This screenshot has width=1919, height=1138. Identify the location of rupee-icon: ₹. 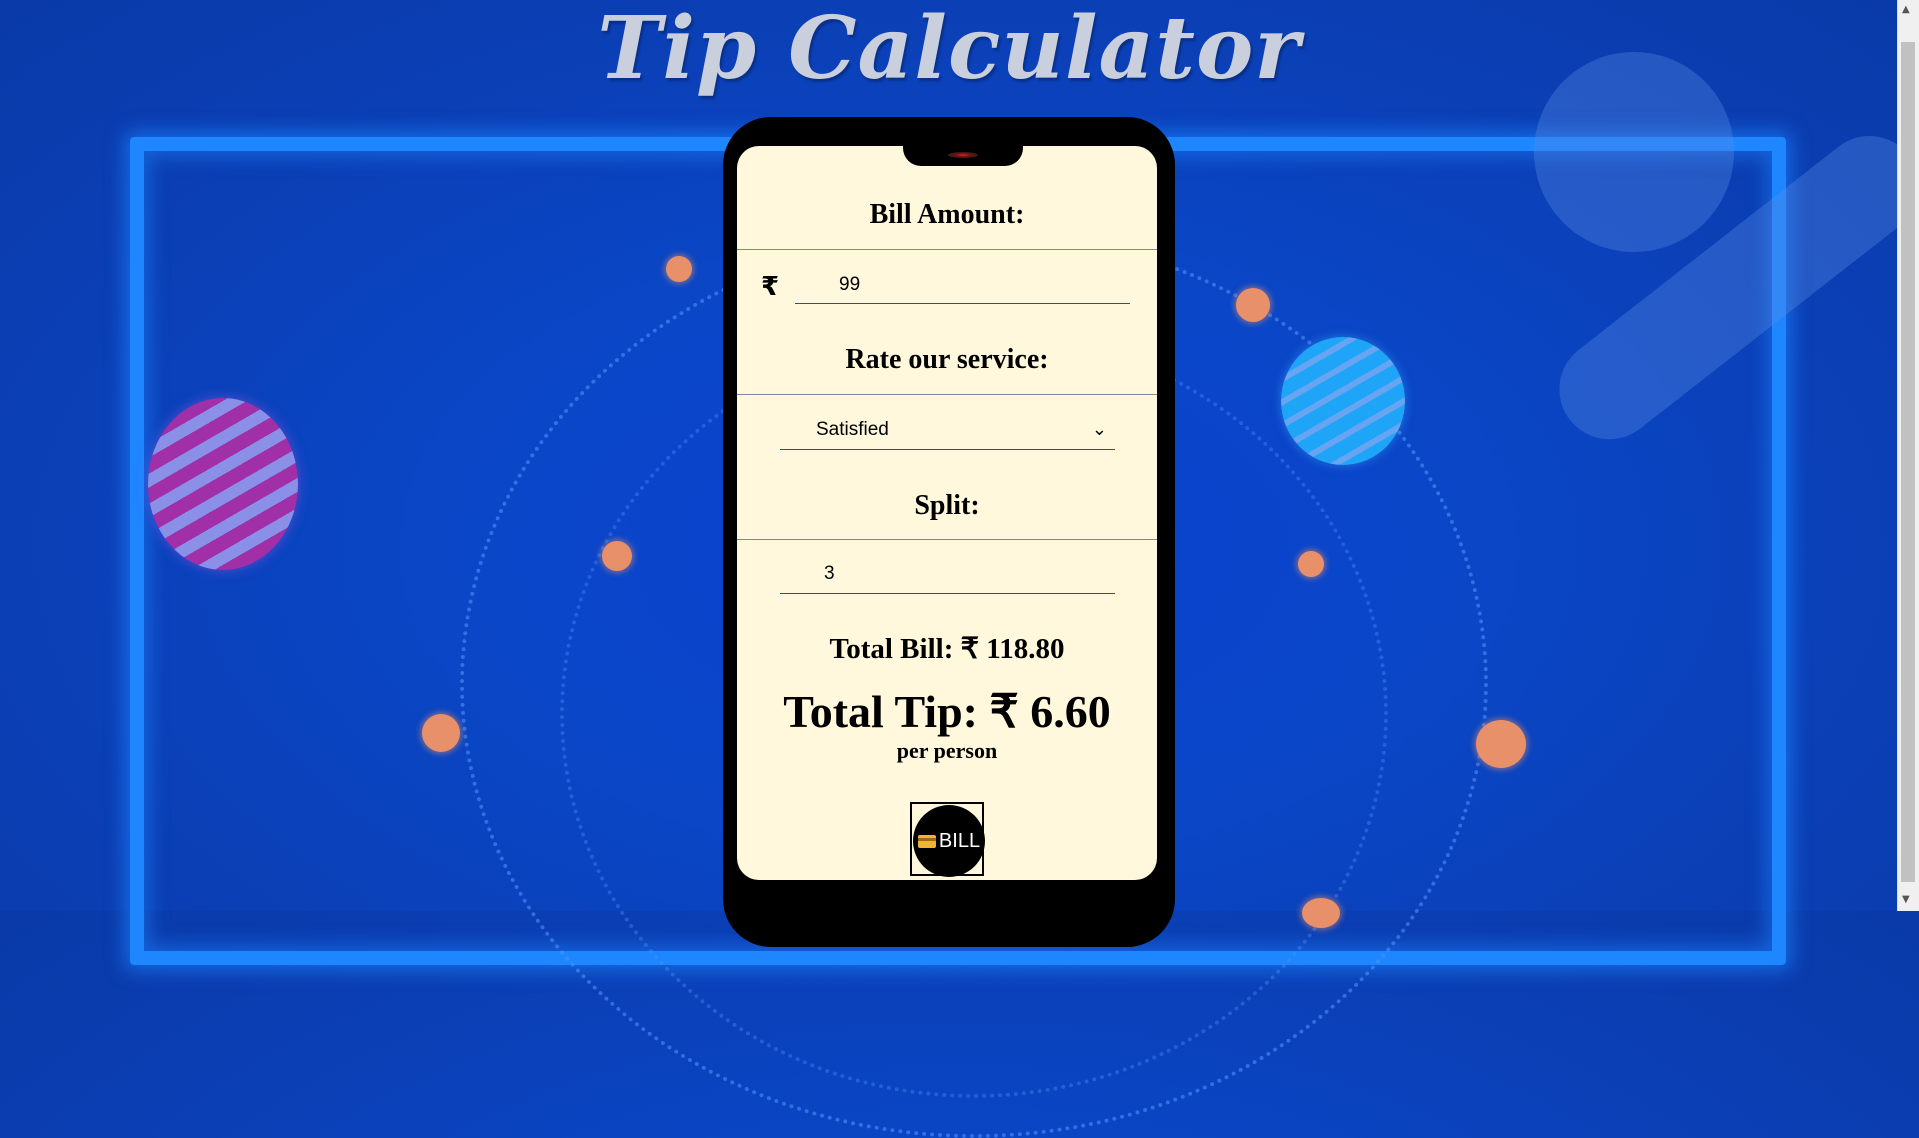
(770, 287).